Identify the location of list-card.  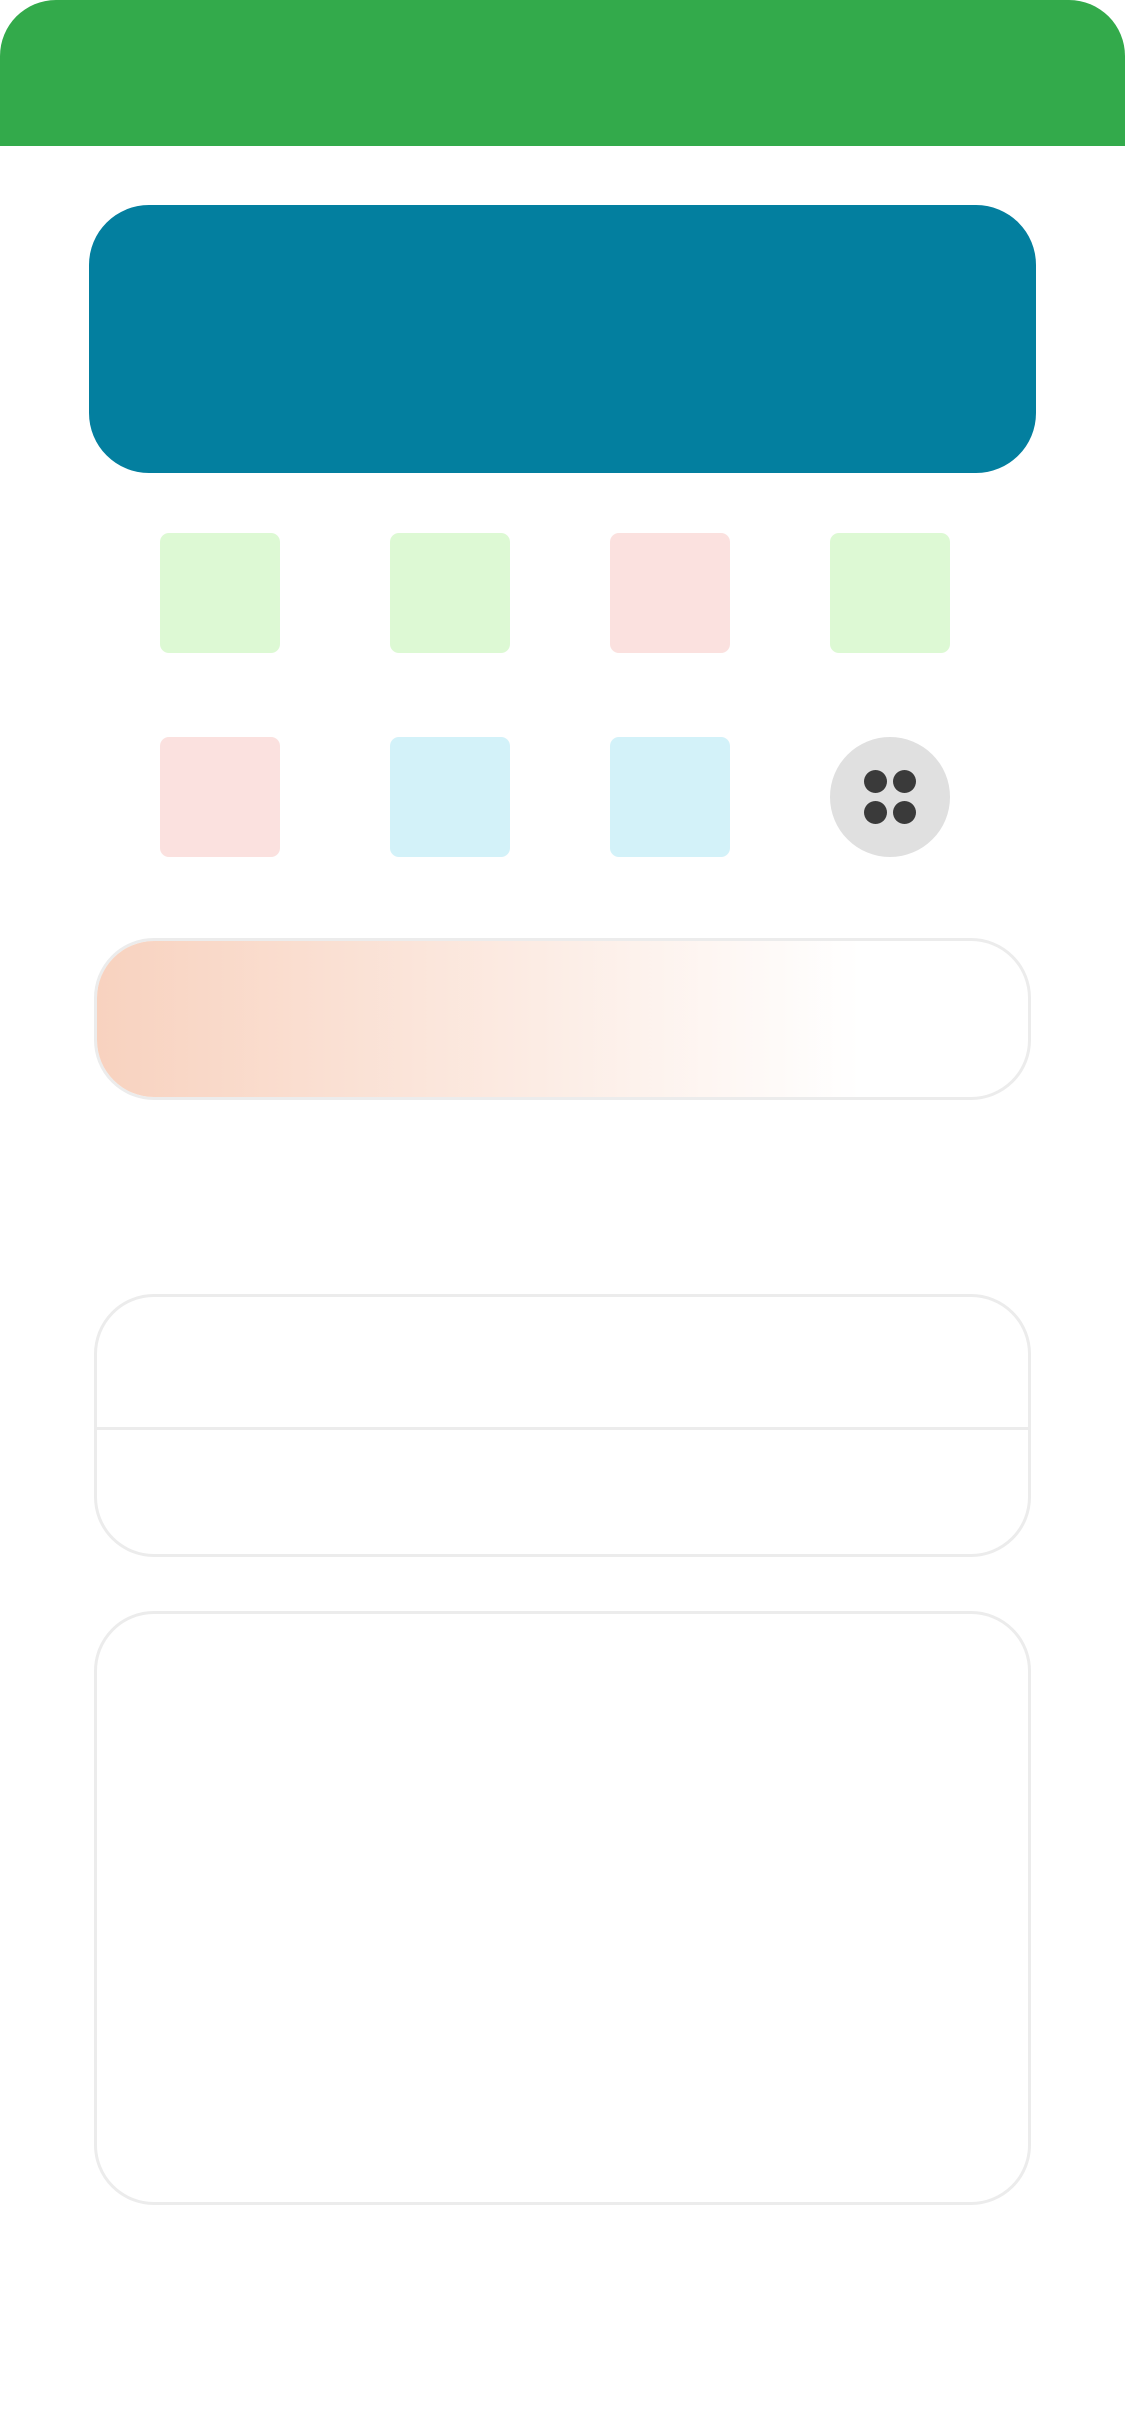
(562, 1425).